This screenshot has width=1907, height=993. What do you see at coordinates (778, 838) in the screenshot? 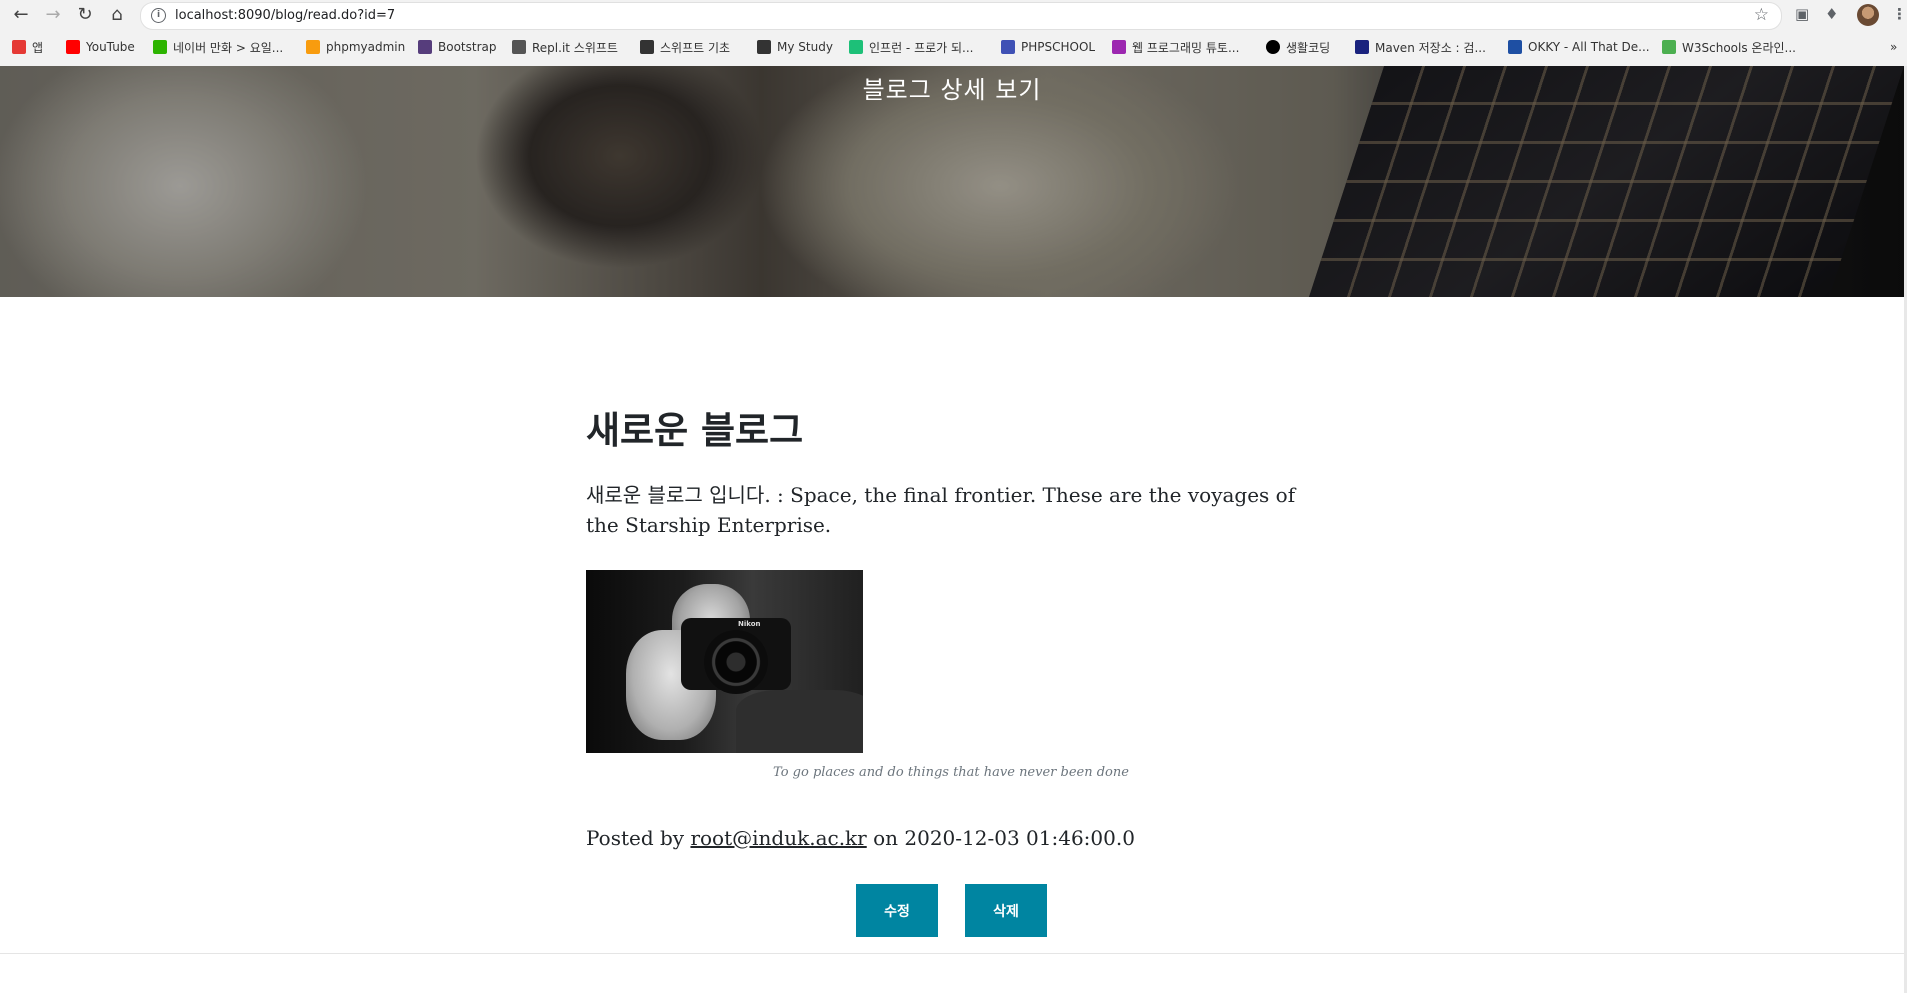
I see `author-link: root@induk.ac.kr` at bounding box center [778, 838].